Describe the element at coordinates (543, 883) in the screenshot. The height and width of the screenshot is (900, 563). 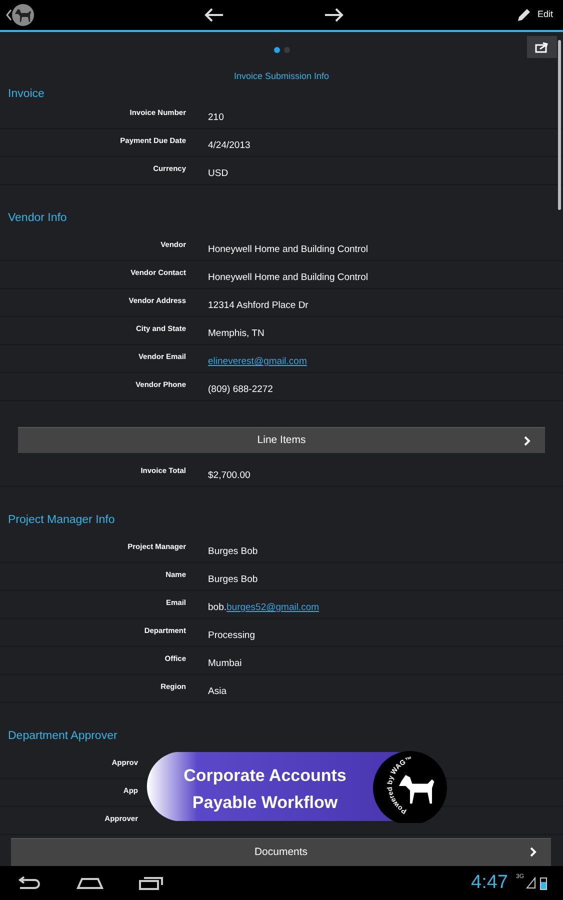
I see `battery-icon` at that location.